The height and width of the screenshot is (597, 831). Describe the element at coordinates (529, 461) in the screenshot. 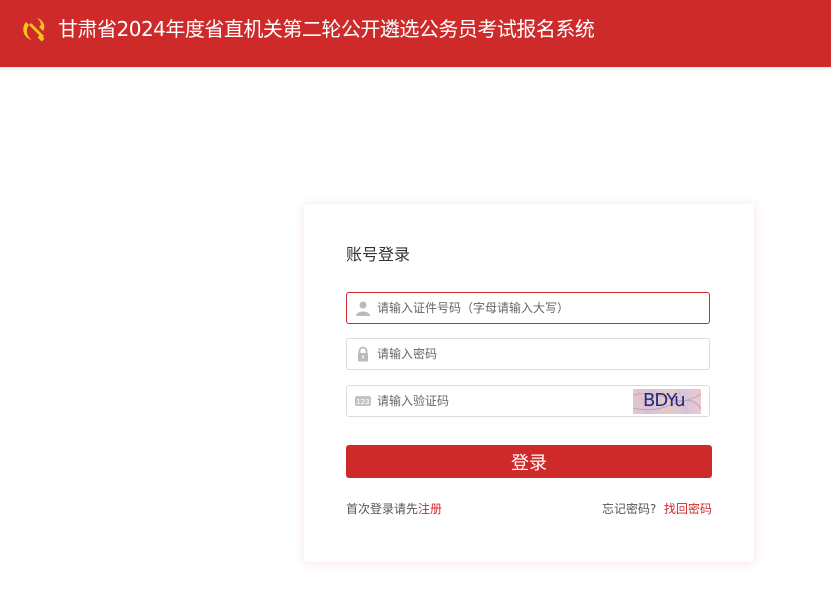

I see `login-button: 登录` at that location.